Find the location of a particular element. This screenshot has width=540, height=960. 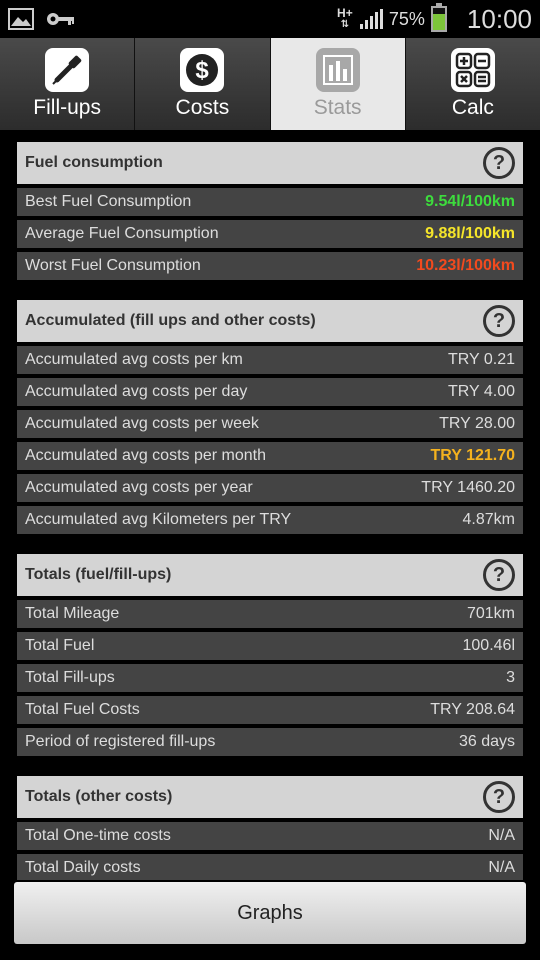

row-label: Average Fuel Consumption is located at coordinates (122, 233).